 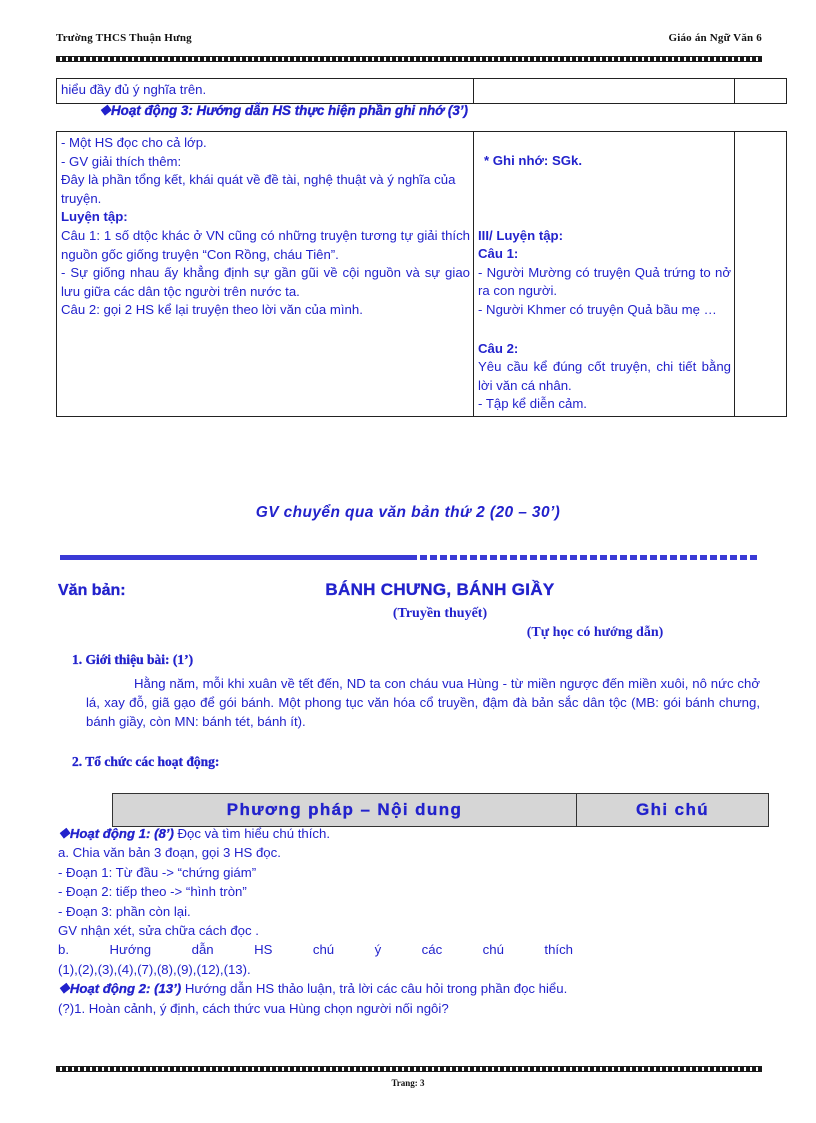 What do you see at coordinates (409, 1069) in the screenshot?
I see `footer-divider-rule` at bounding box center [409, 1069].